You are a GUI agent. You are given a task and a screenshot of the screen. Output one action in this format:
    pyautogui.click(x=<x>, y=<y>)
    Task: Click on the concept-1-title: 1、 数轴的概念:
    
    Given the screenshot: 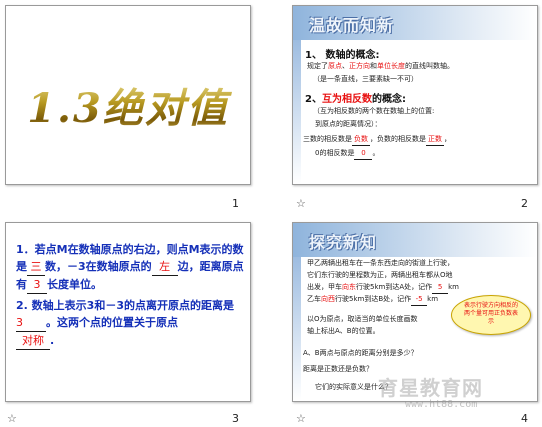 What is the action you would take?
    pyautogui.click(x=342, y=55)
    